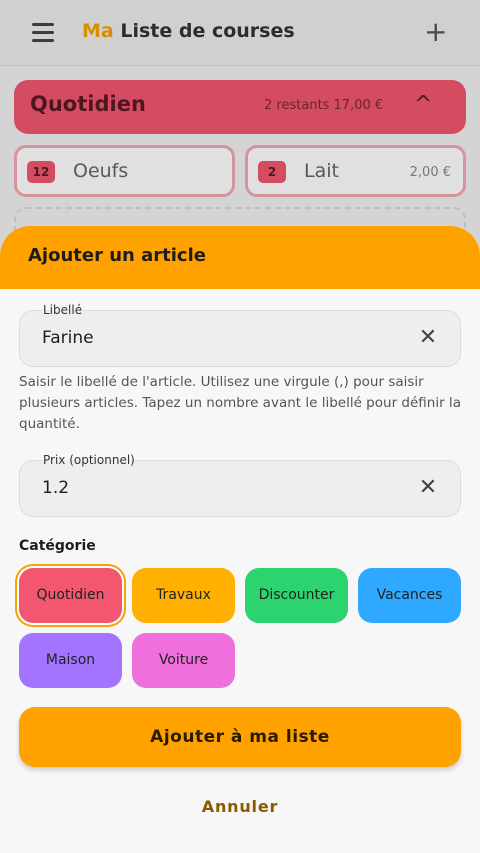  What do you see at coordinates (117, 255) in the screenshot?
I see `sheet-title: Ajouter un article` at bounding box center [117, 255].